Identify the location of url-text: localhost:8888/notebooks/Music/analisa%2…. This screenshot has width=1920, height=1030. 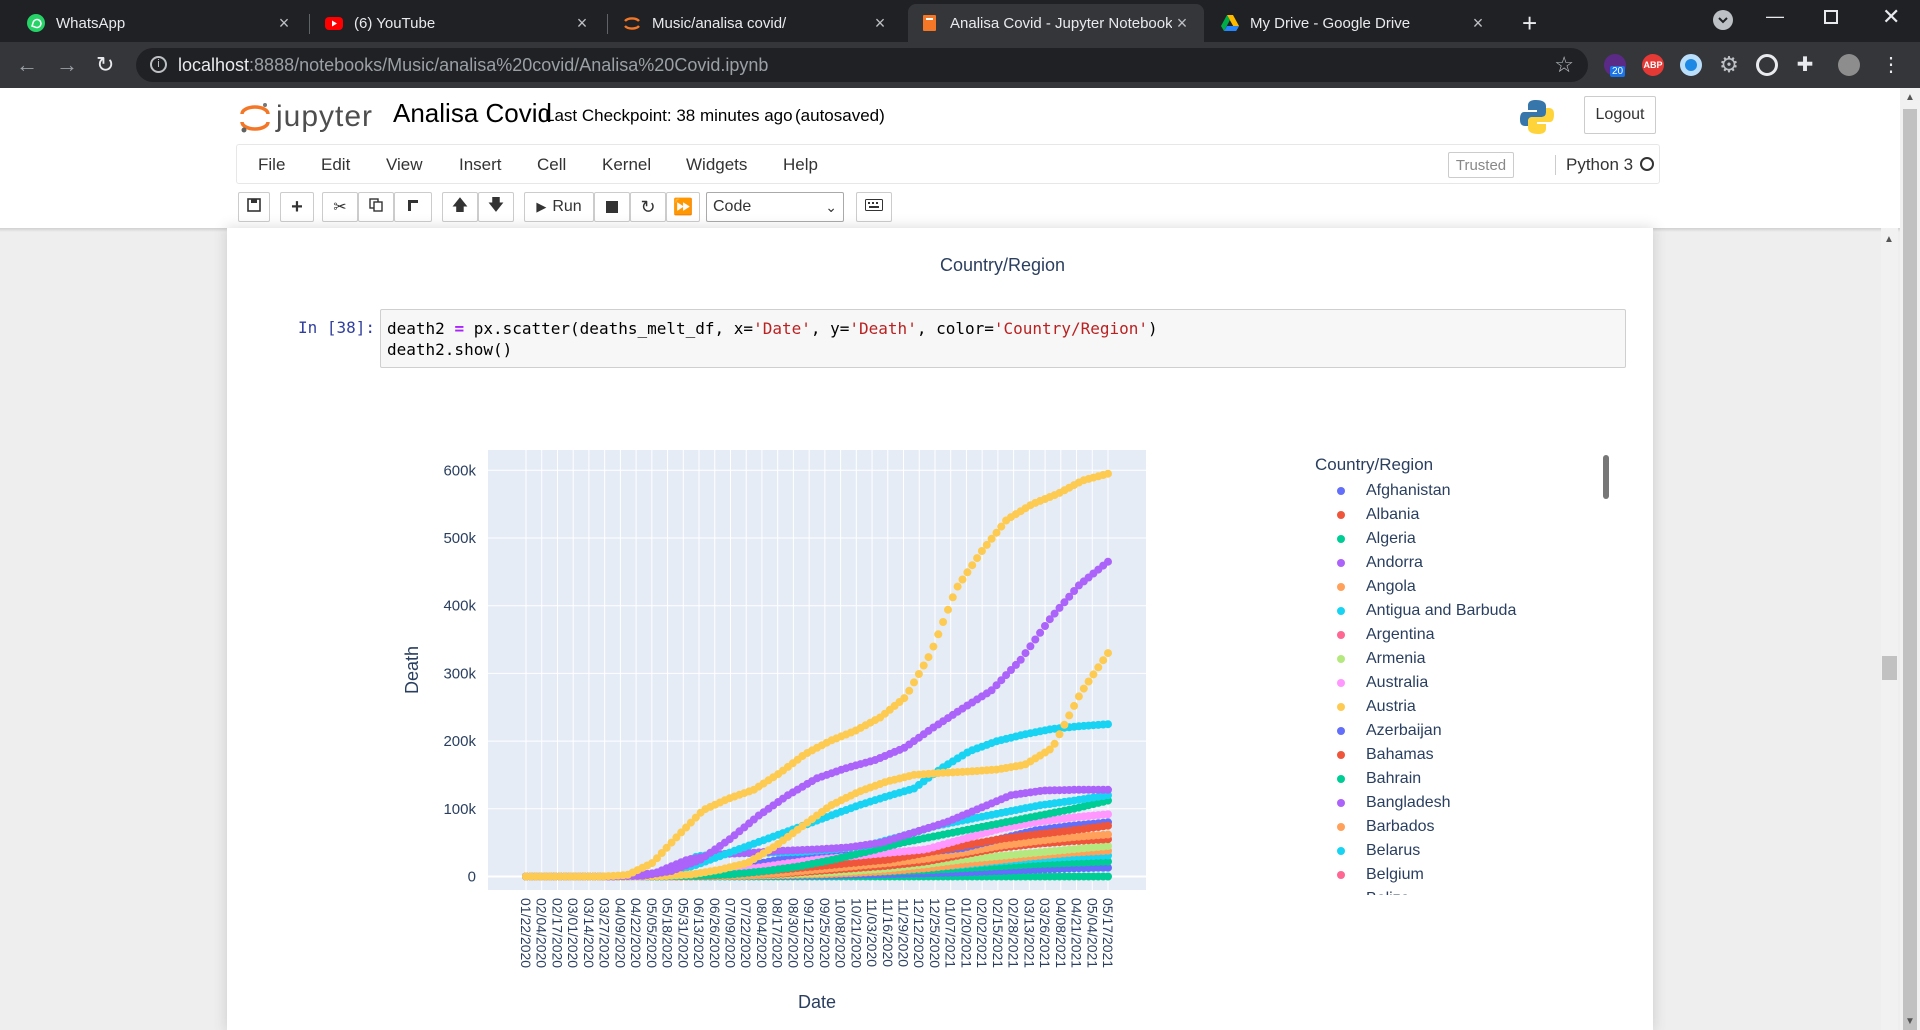
(473, 65).